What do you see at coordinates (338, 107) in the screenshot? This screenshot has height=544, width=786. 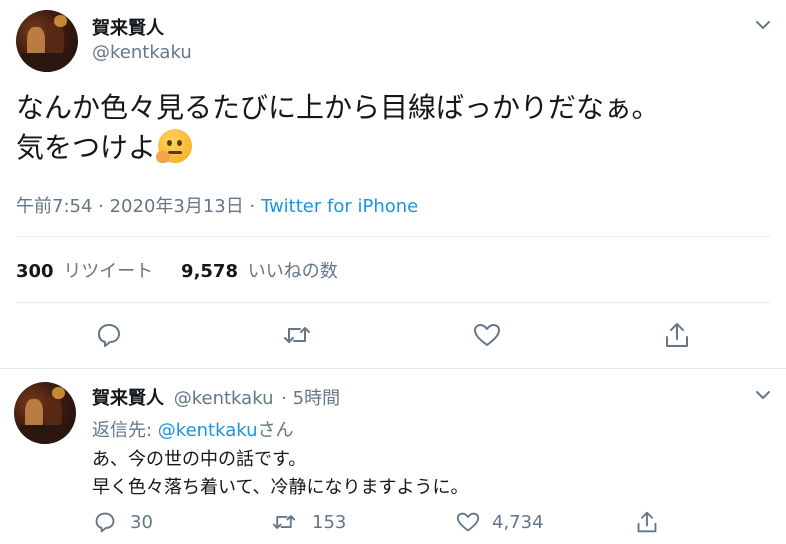 I see `tweet-text-line-1: なんか色々見るたびに上から目線ばっかりだなぁ。` at bounding box center [338, 107].